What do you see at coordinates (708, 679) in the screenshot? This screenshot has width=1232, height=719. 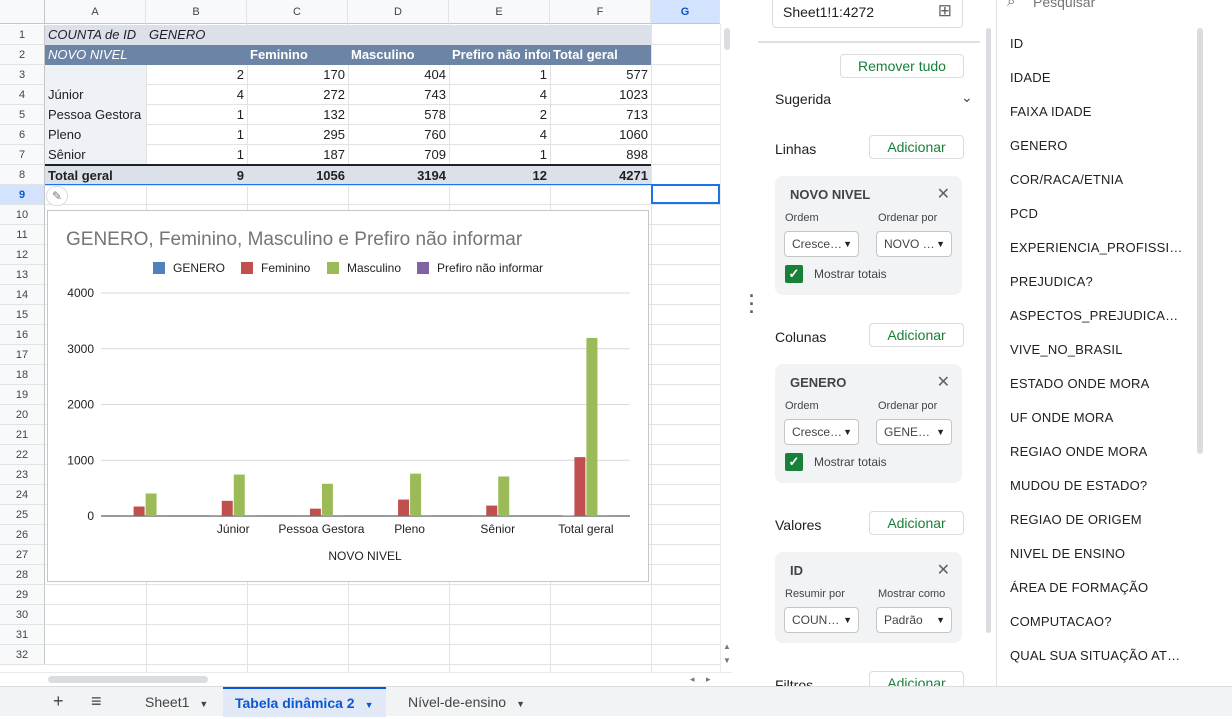 I see `scroll-right-arrow-icon: ▸` at bounding box center [708, 679].